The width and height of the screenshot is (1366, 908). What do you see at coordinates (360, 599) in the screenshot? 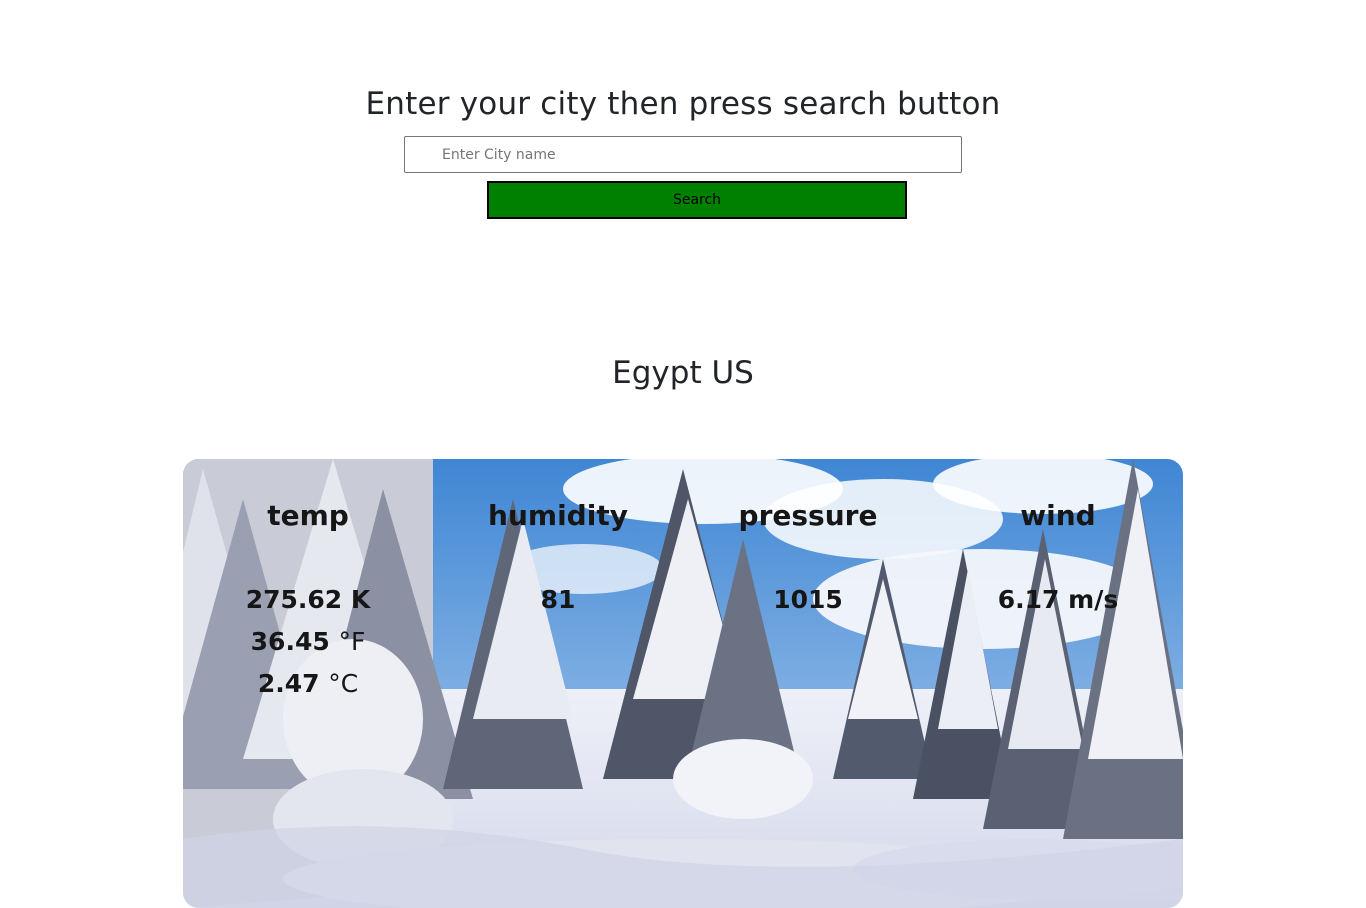
I see `temp-kelvin-unit: K` at bounding box center [360, 599].